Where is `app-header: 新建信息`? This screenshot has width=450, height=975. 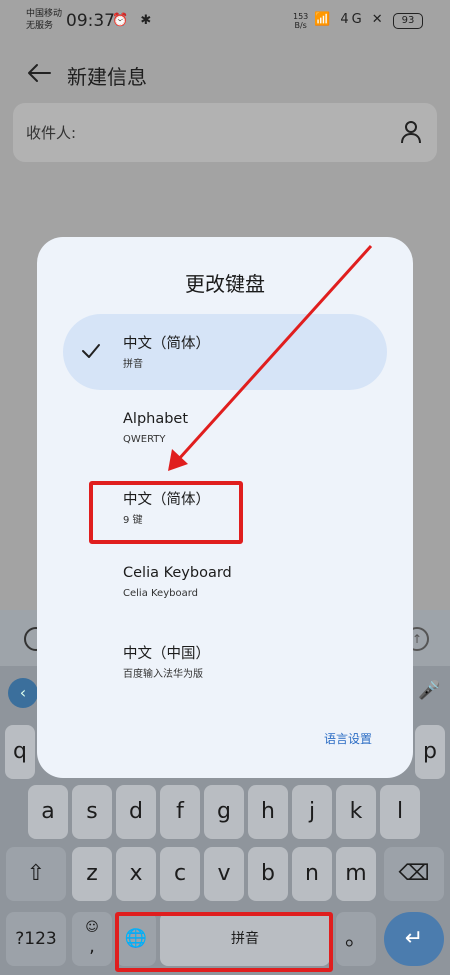
app-header: 新建信息 is located at coordinates (225, 74).